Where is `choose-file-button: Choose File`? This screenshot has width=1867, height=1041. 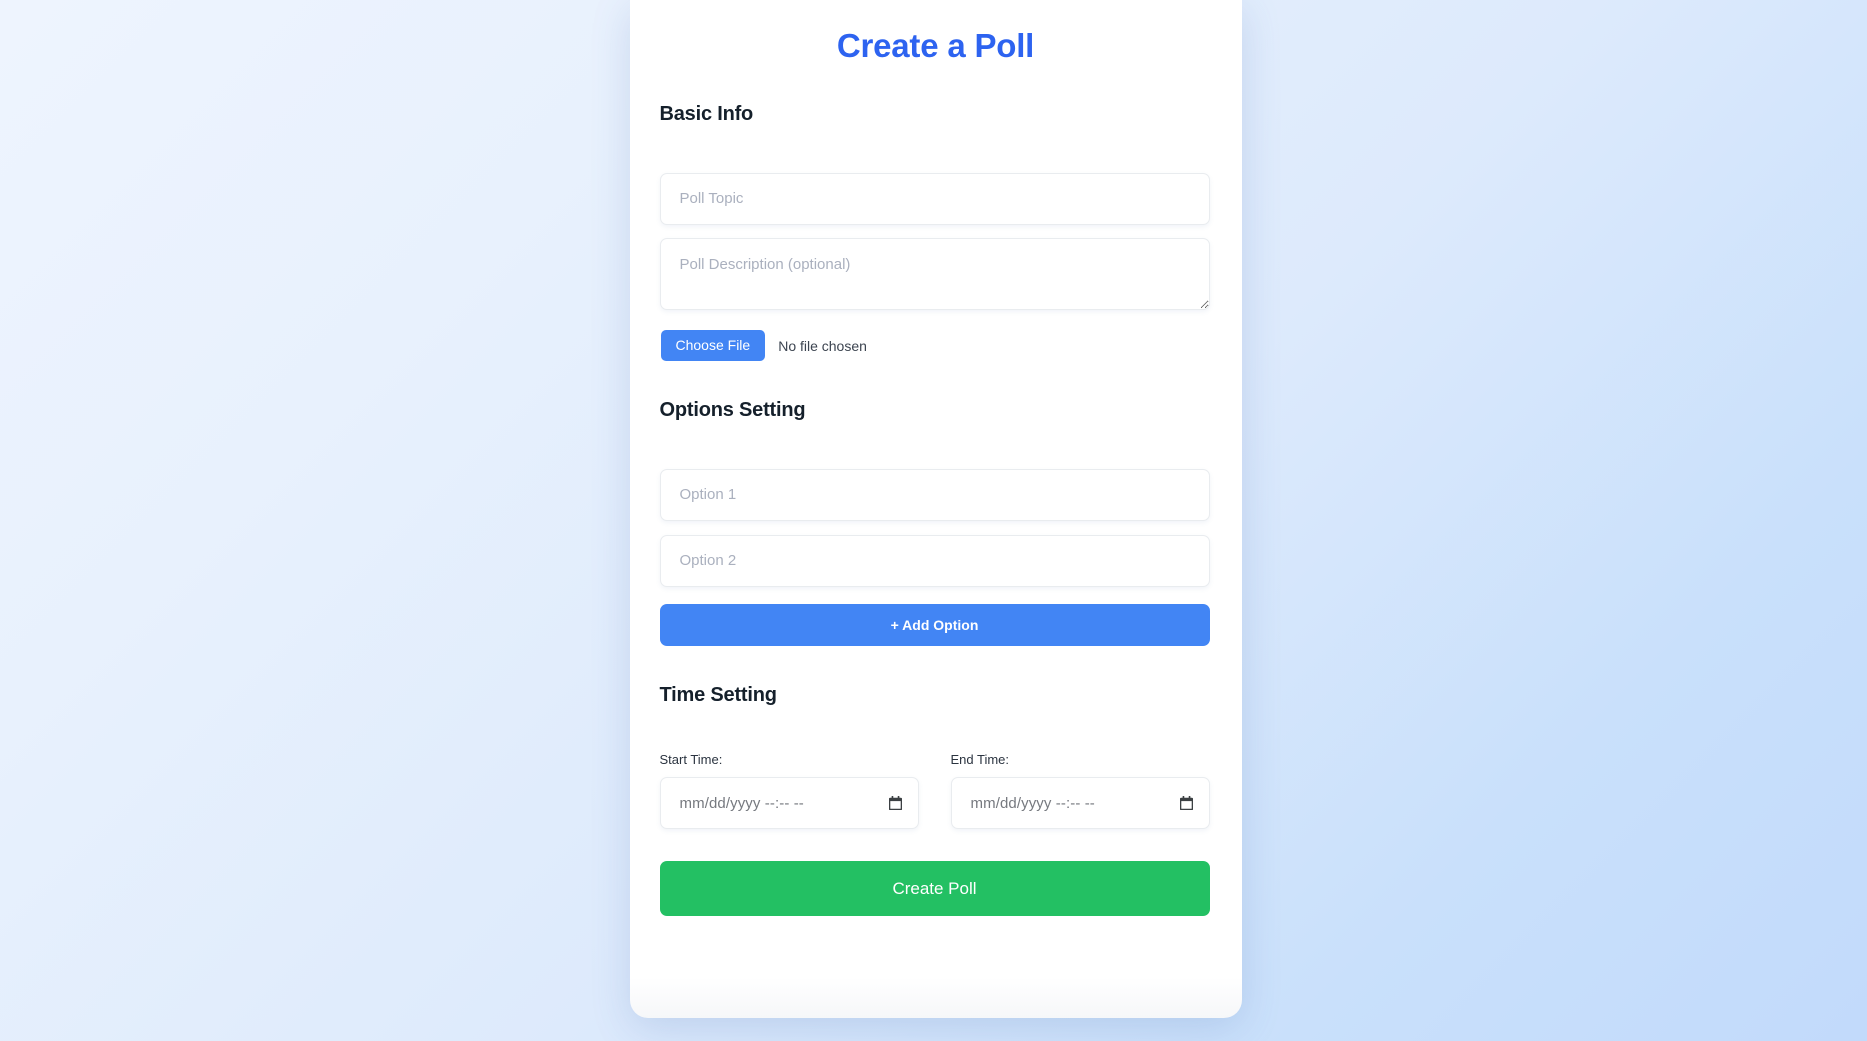 choose-file-button: Choose File is located at coordinates (713, 346).